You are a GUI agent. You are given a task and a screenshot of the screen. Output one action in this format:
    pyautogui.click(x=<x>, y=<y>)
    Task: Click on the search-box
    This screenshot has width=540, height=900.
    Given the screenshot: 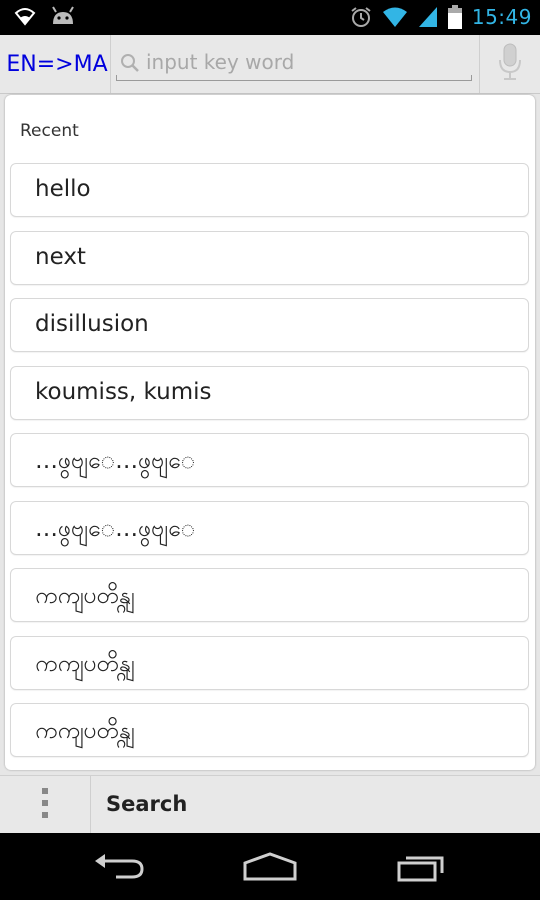 What is the action you would take?
    pyautogui.click(x=294, y=64)
    